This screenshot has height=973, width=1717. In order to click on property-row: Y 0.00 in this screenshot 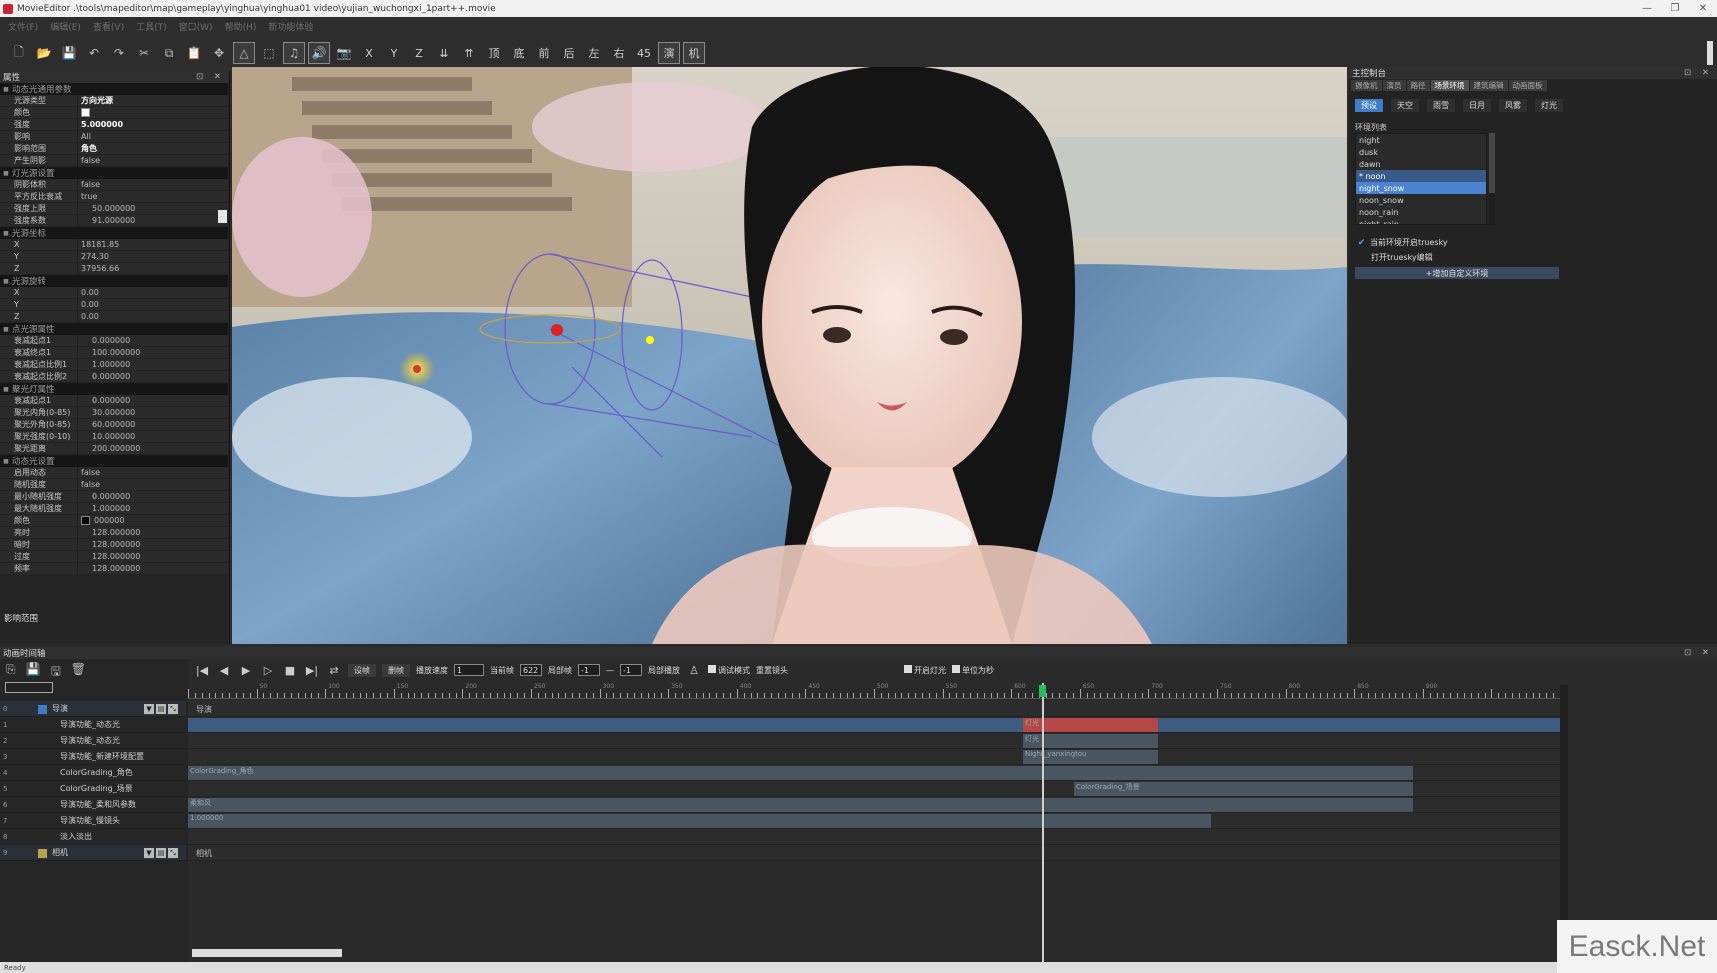, I will do `click(114, 305)`.